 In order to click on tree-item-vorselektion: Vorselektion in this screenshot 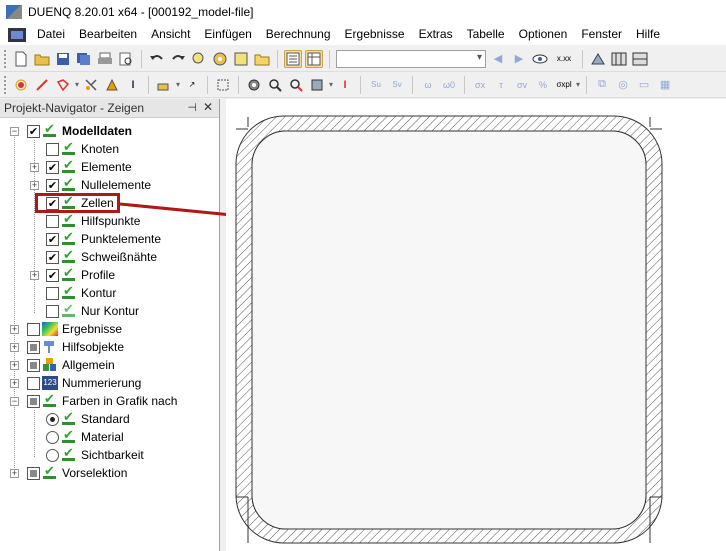, I will do `click(77, 472)`.